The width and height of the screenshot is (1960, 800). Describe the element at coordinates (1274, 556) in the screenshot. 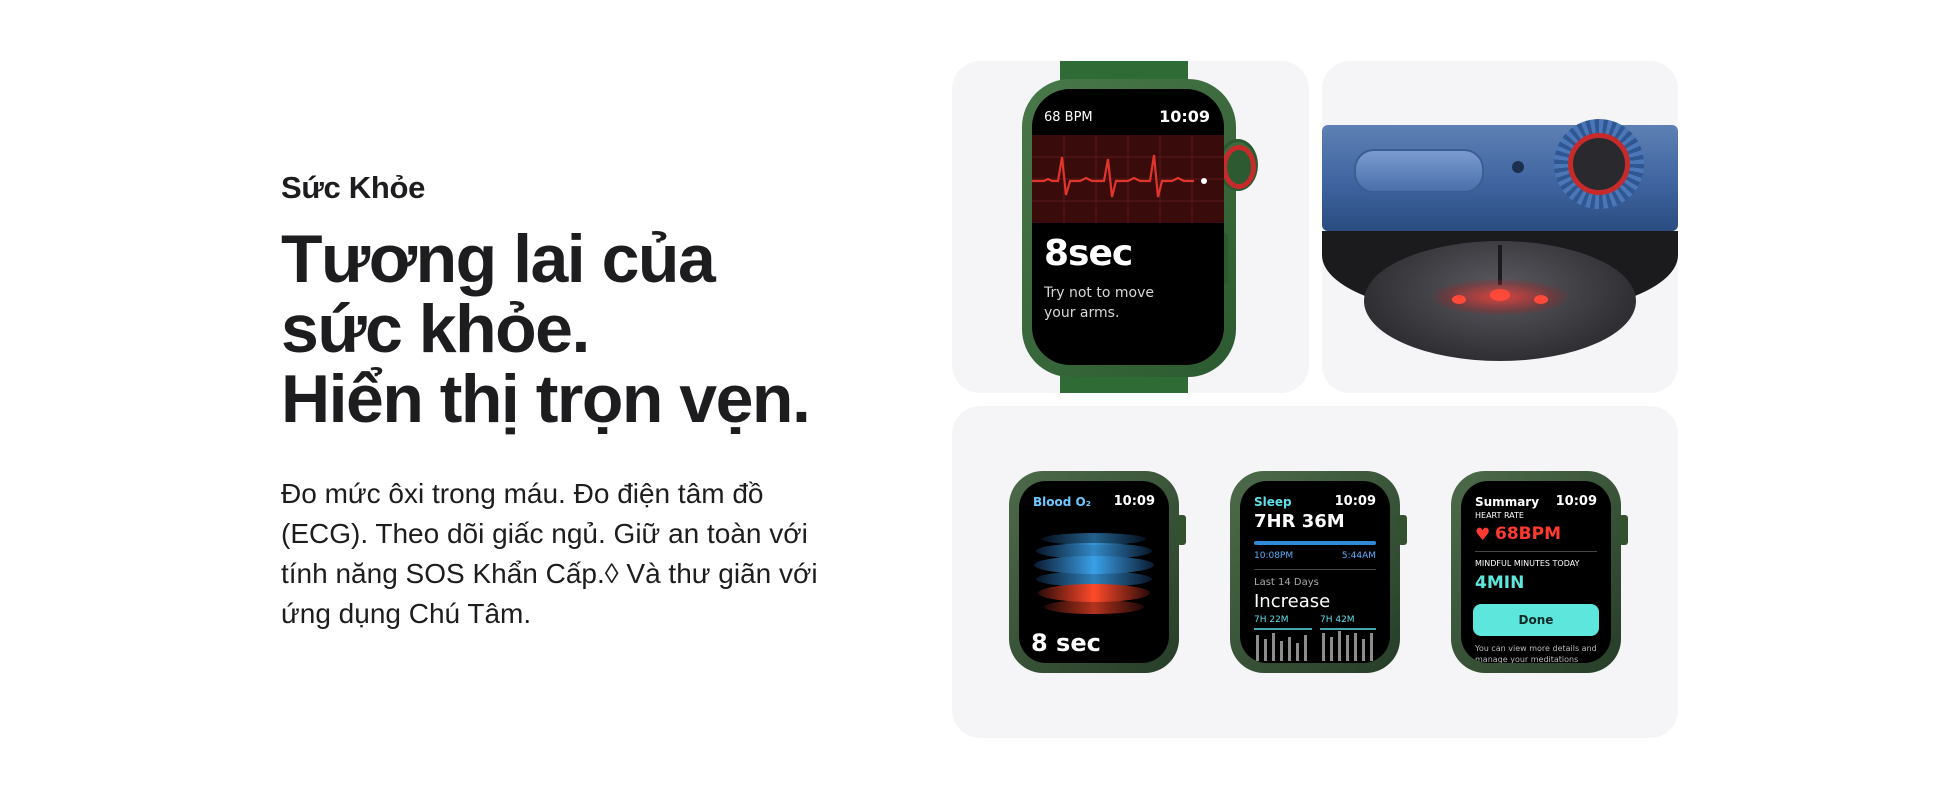

I see `sleep-start: 10:08PM` at that location.